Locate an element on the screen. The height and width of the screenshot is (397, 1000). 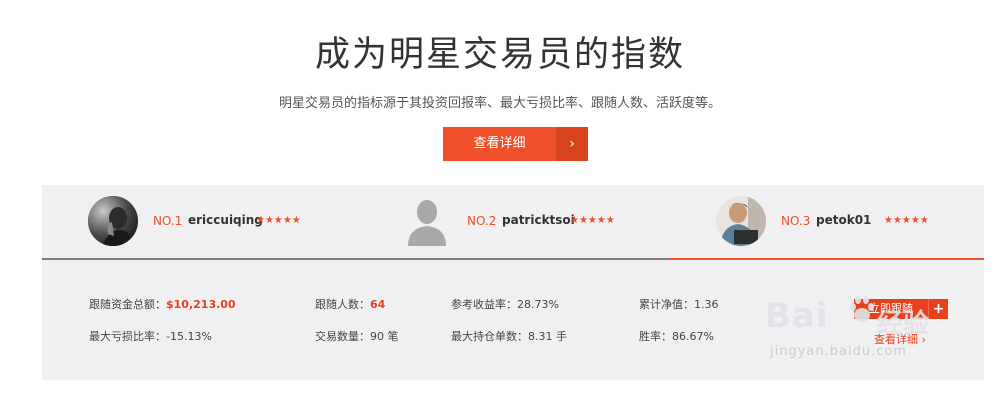
tab-trader-1: NO.1 ericcuiqing ★★★★★ is located at coordinates (199, 222).